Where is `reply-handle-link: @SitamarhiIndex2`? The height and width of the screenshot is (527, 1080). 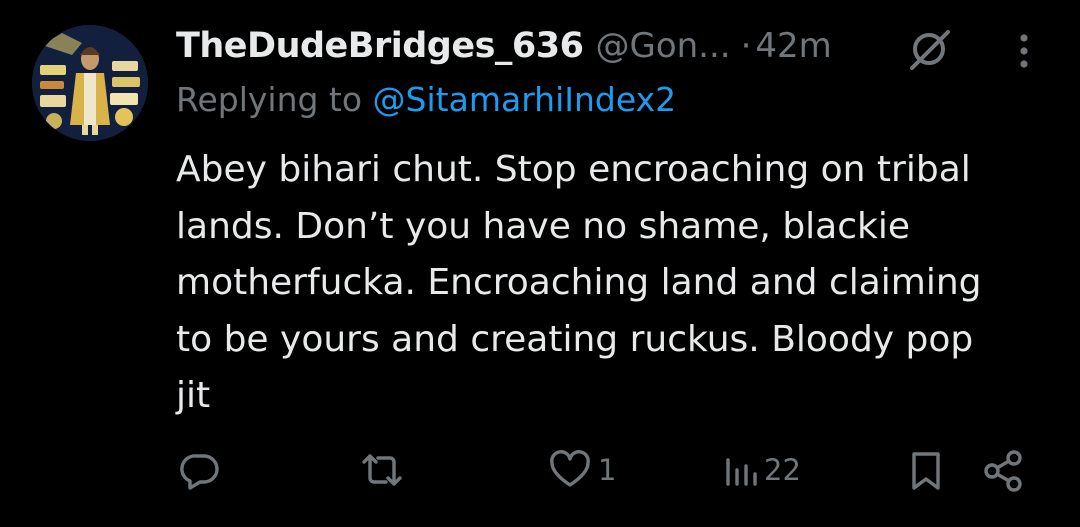 reply-handle-link: @SitamarhiIndex2 is located at coordinates (525, 99).